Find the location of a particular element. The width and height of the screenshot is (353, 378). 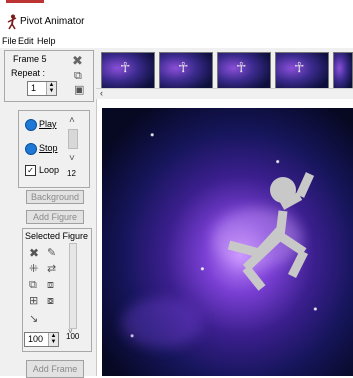

copy-figure-icon: ⧉ is located at coordinates (33, 285).